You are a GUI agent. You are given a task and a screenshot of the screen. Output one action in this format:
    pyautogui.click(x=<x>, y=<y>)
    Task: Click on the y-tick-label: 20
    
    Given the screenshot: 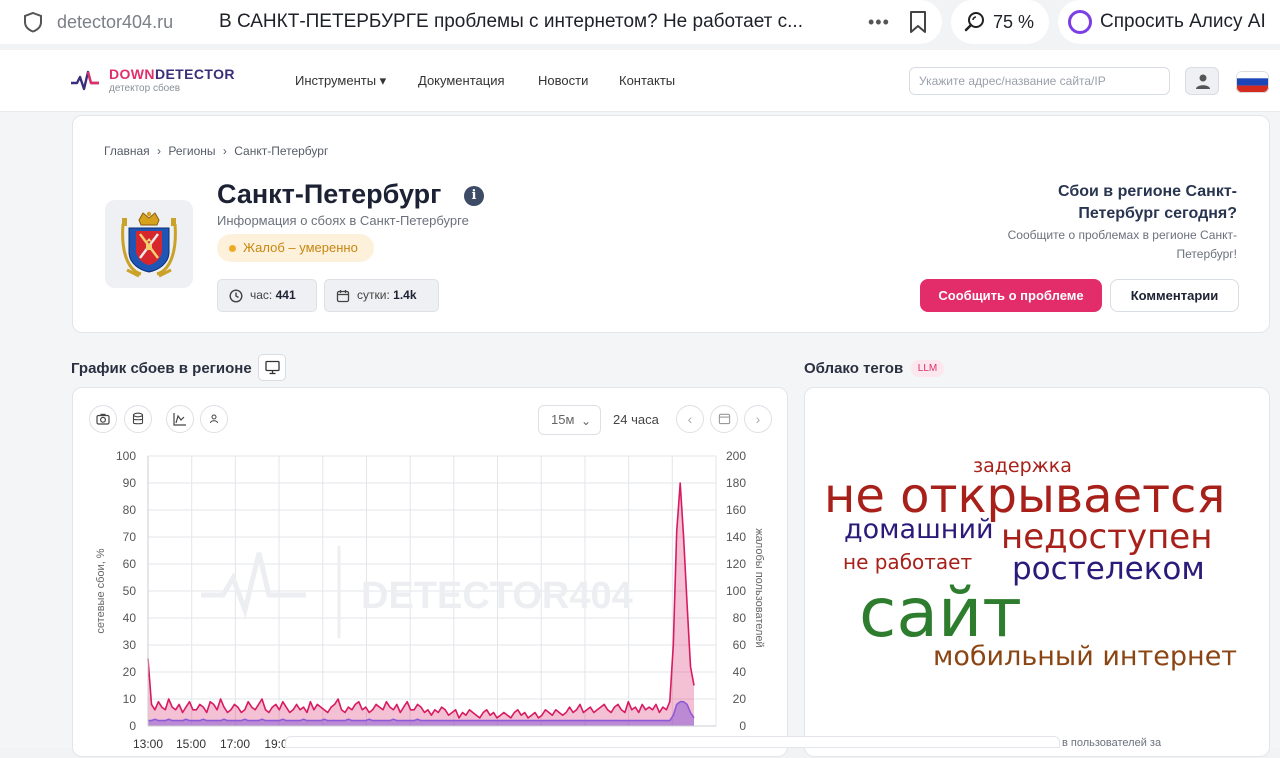 What is the action you would take?
    pyautogui.click(x=130, y=672)
    